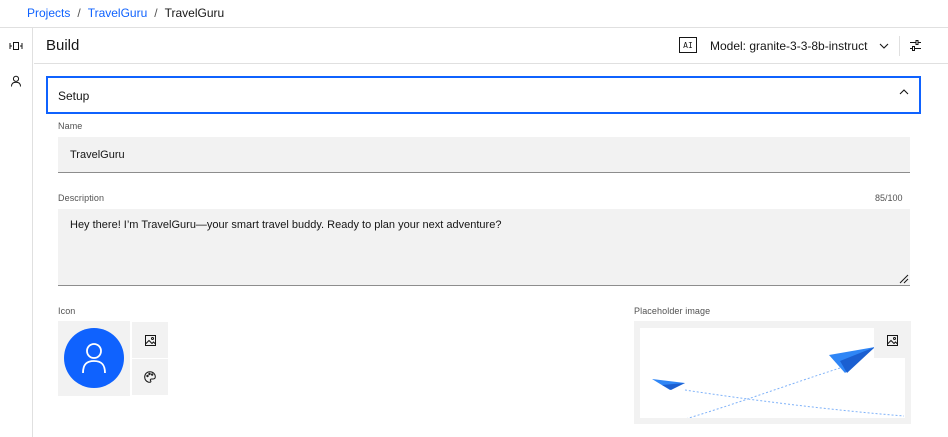 The height and width of the screenshot is (437, 948). I want to click on description-label: Description, so click(81, 198).